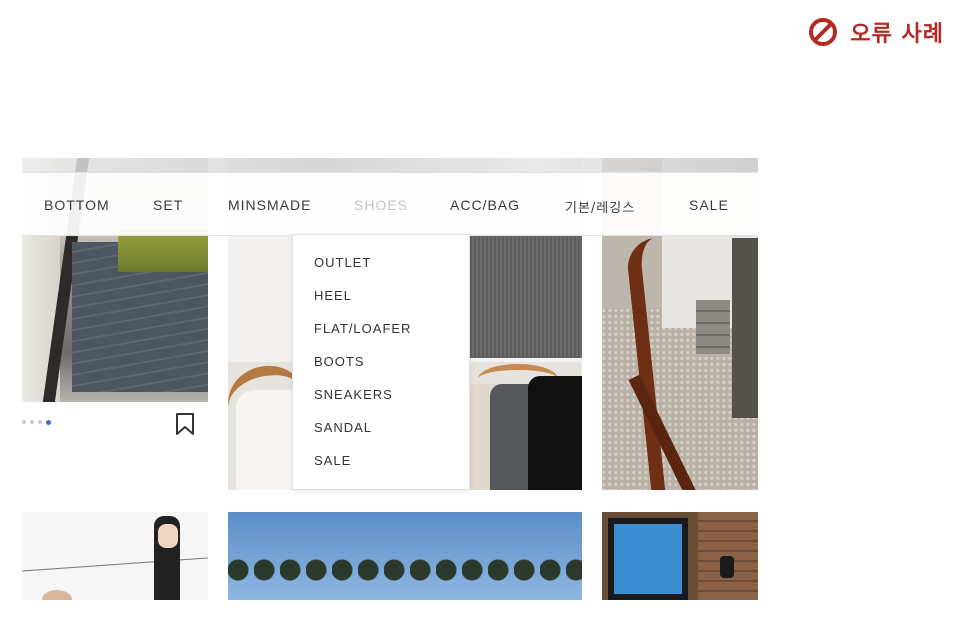  Describe the element at coordinates (342, 262) in the screenshot. I see `dropdown-item-outlet: OUTLET` at that location.